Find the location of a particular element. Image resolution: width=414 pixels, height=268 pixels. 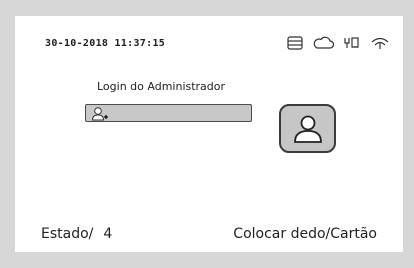

ethernet-icon is located at coordinates (351, 42).